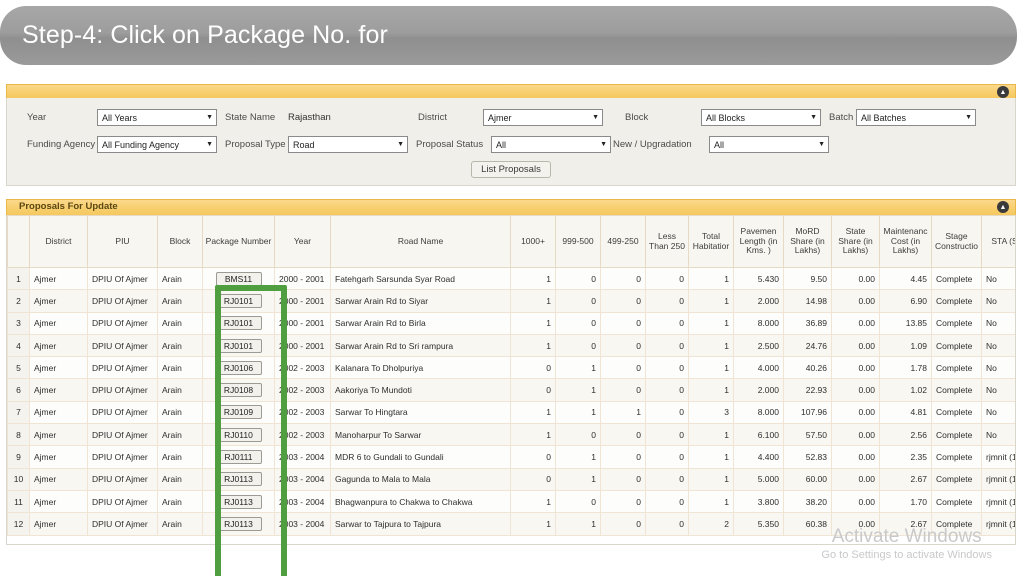 This screenshot has width=1024, height=576. What do you see at coordinates (841, 117) in the screenshot?
I see `filter-label-batch: Batch` at bounding box center [841, 117].